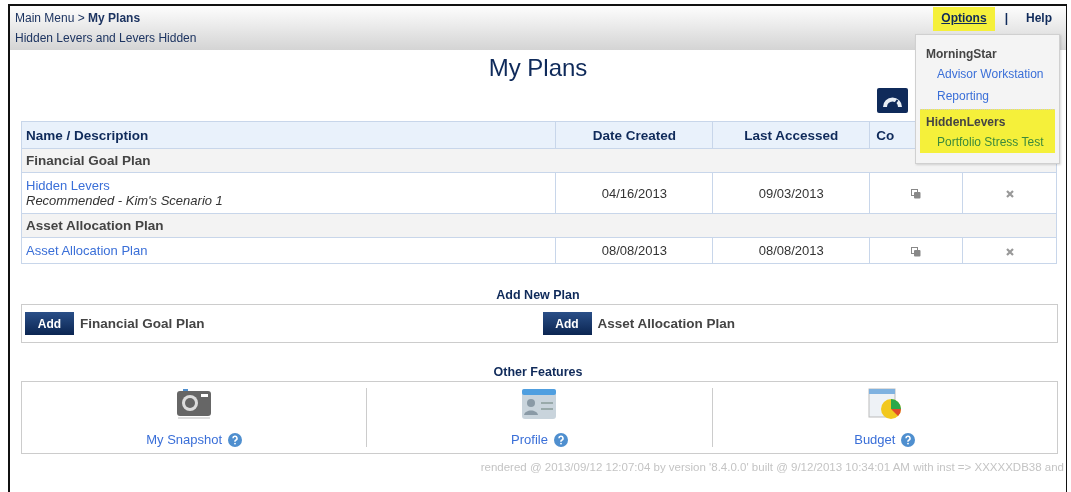 The height and width of the screenshot is (492, 1071). I want to click on section-title: Other Features, so click(538, 372).